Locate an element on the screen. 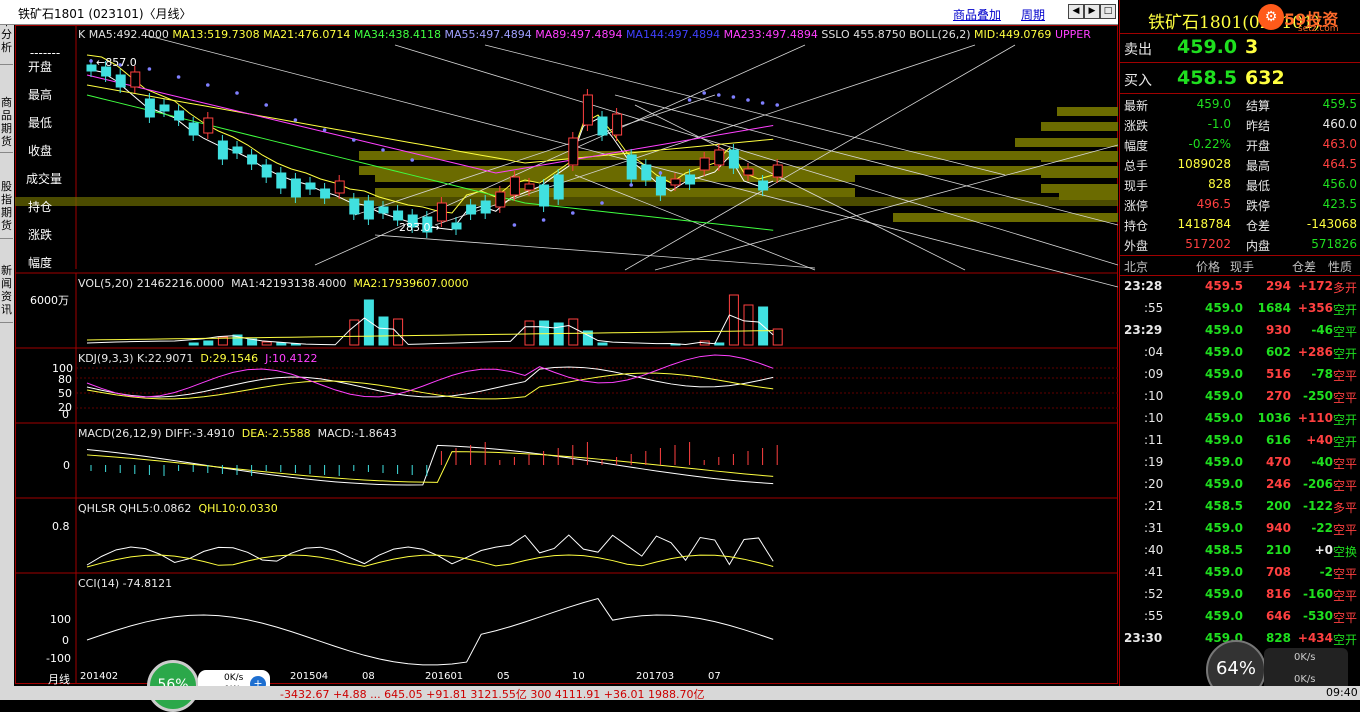  ma-legend-item: UPPER is located at coordinates (1072, 34).